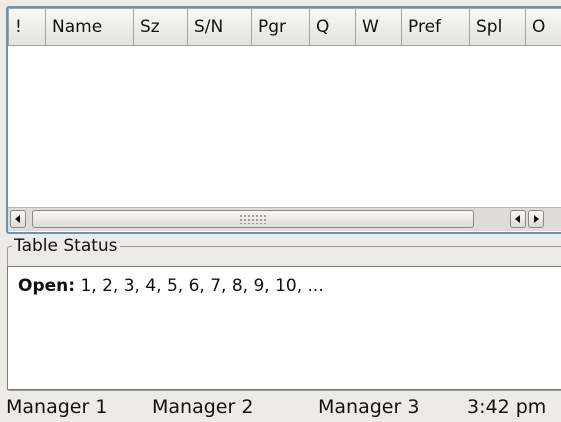  Describe the element at coordinates (281, 27) in the screenshot. I see `column-header-pager: Pgr` at that location.